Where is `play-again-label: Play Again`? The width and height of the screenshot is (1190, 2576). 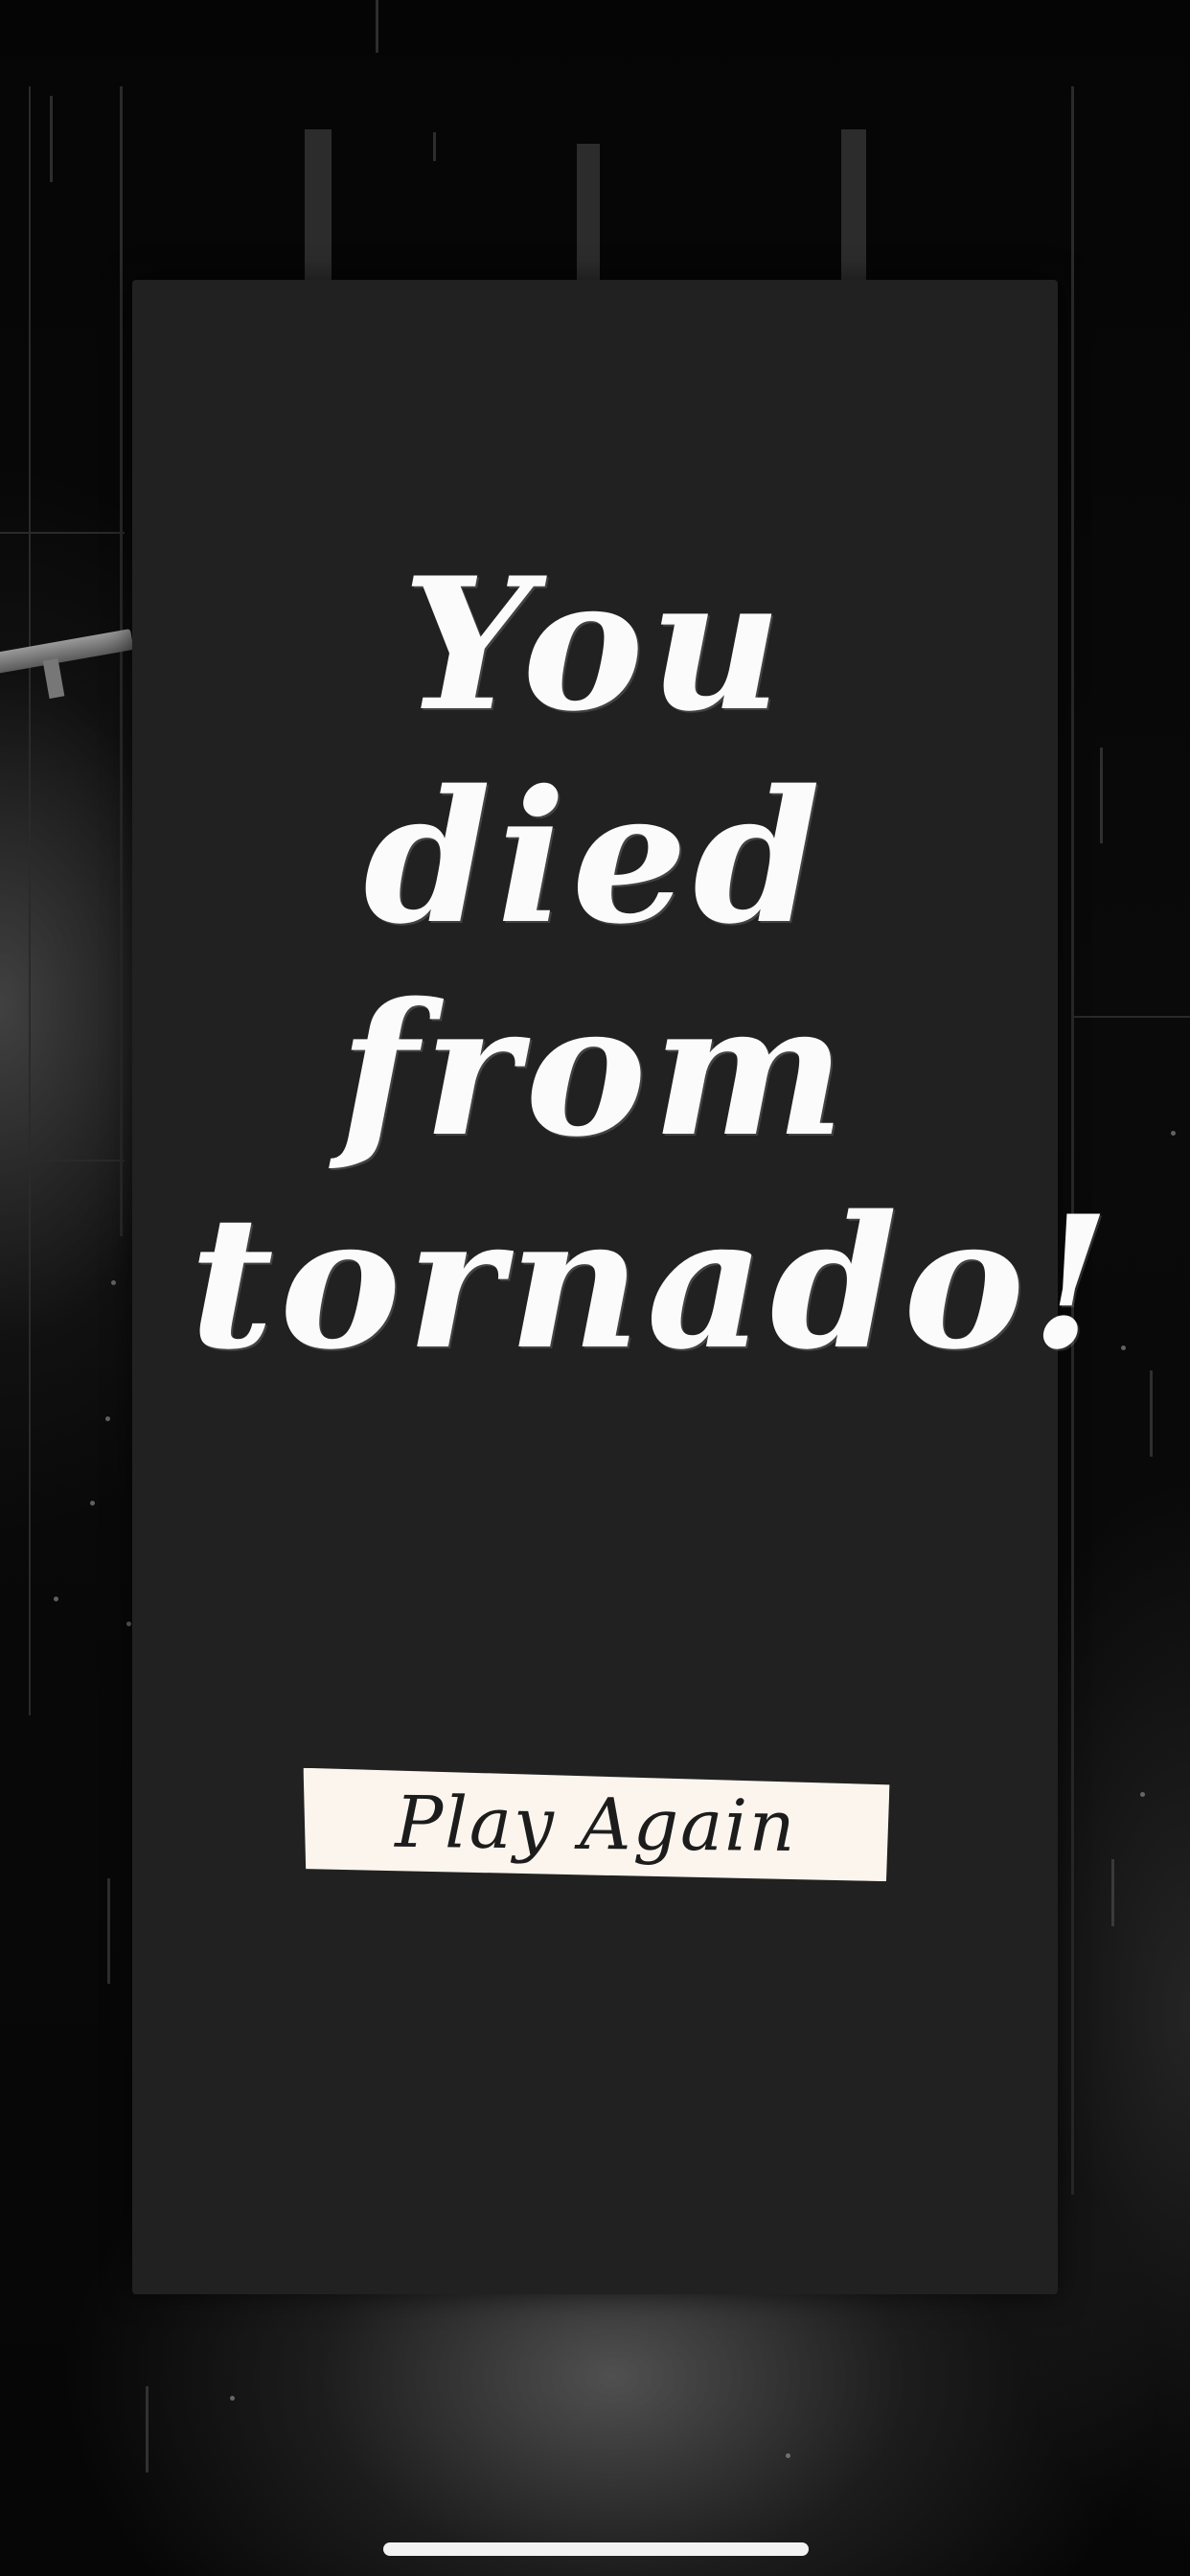 play-again-label: Play Again is located at coordinates (596, 1825).